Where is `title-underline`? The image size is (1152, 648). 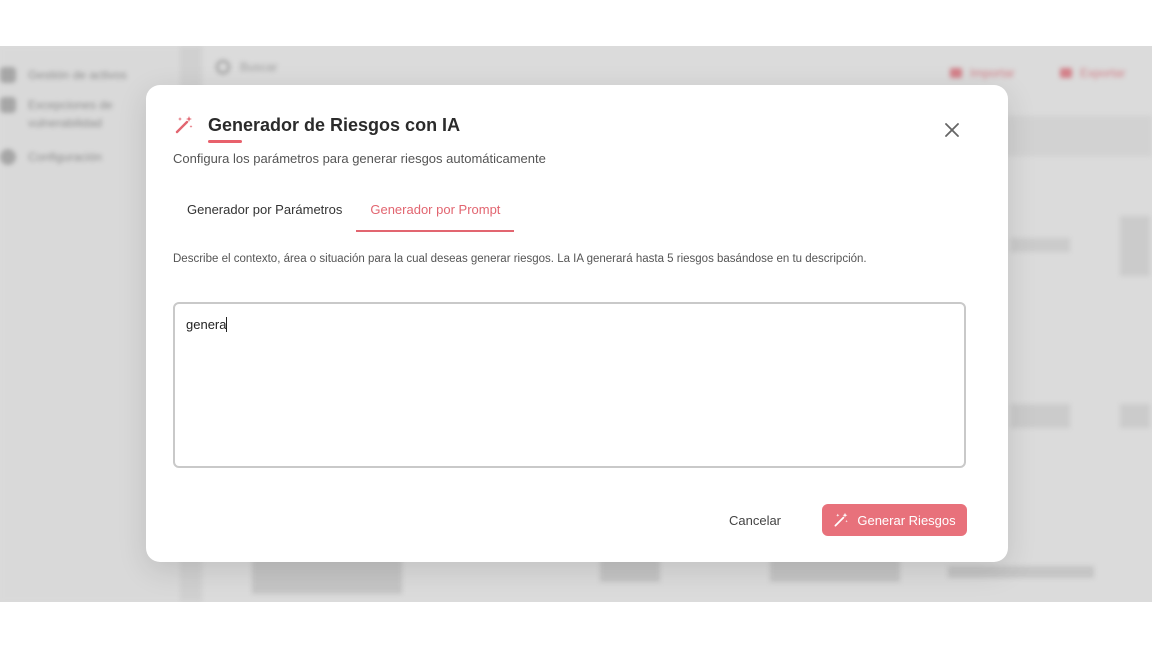
title-underline is located at coordinates (225, 141).